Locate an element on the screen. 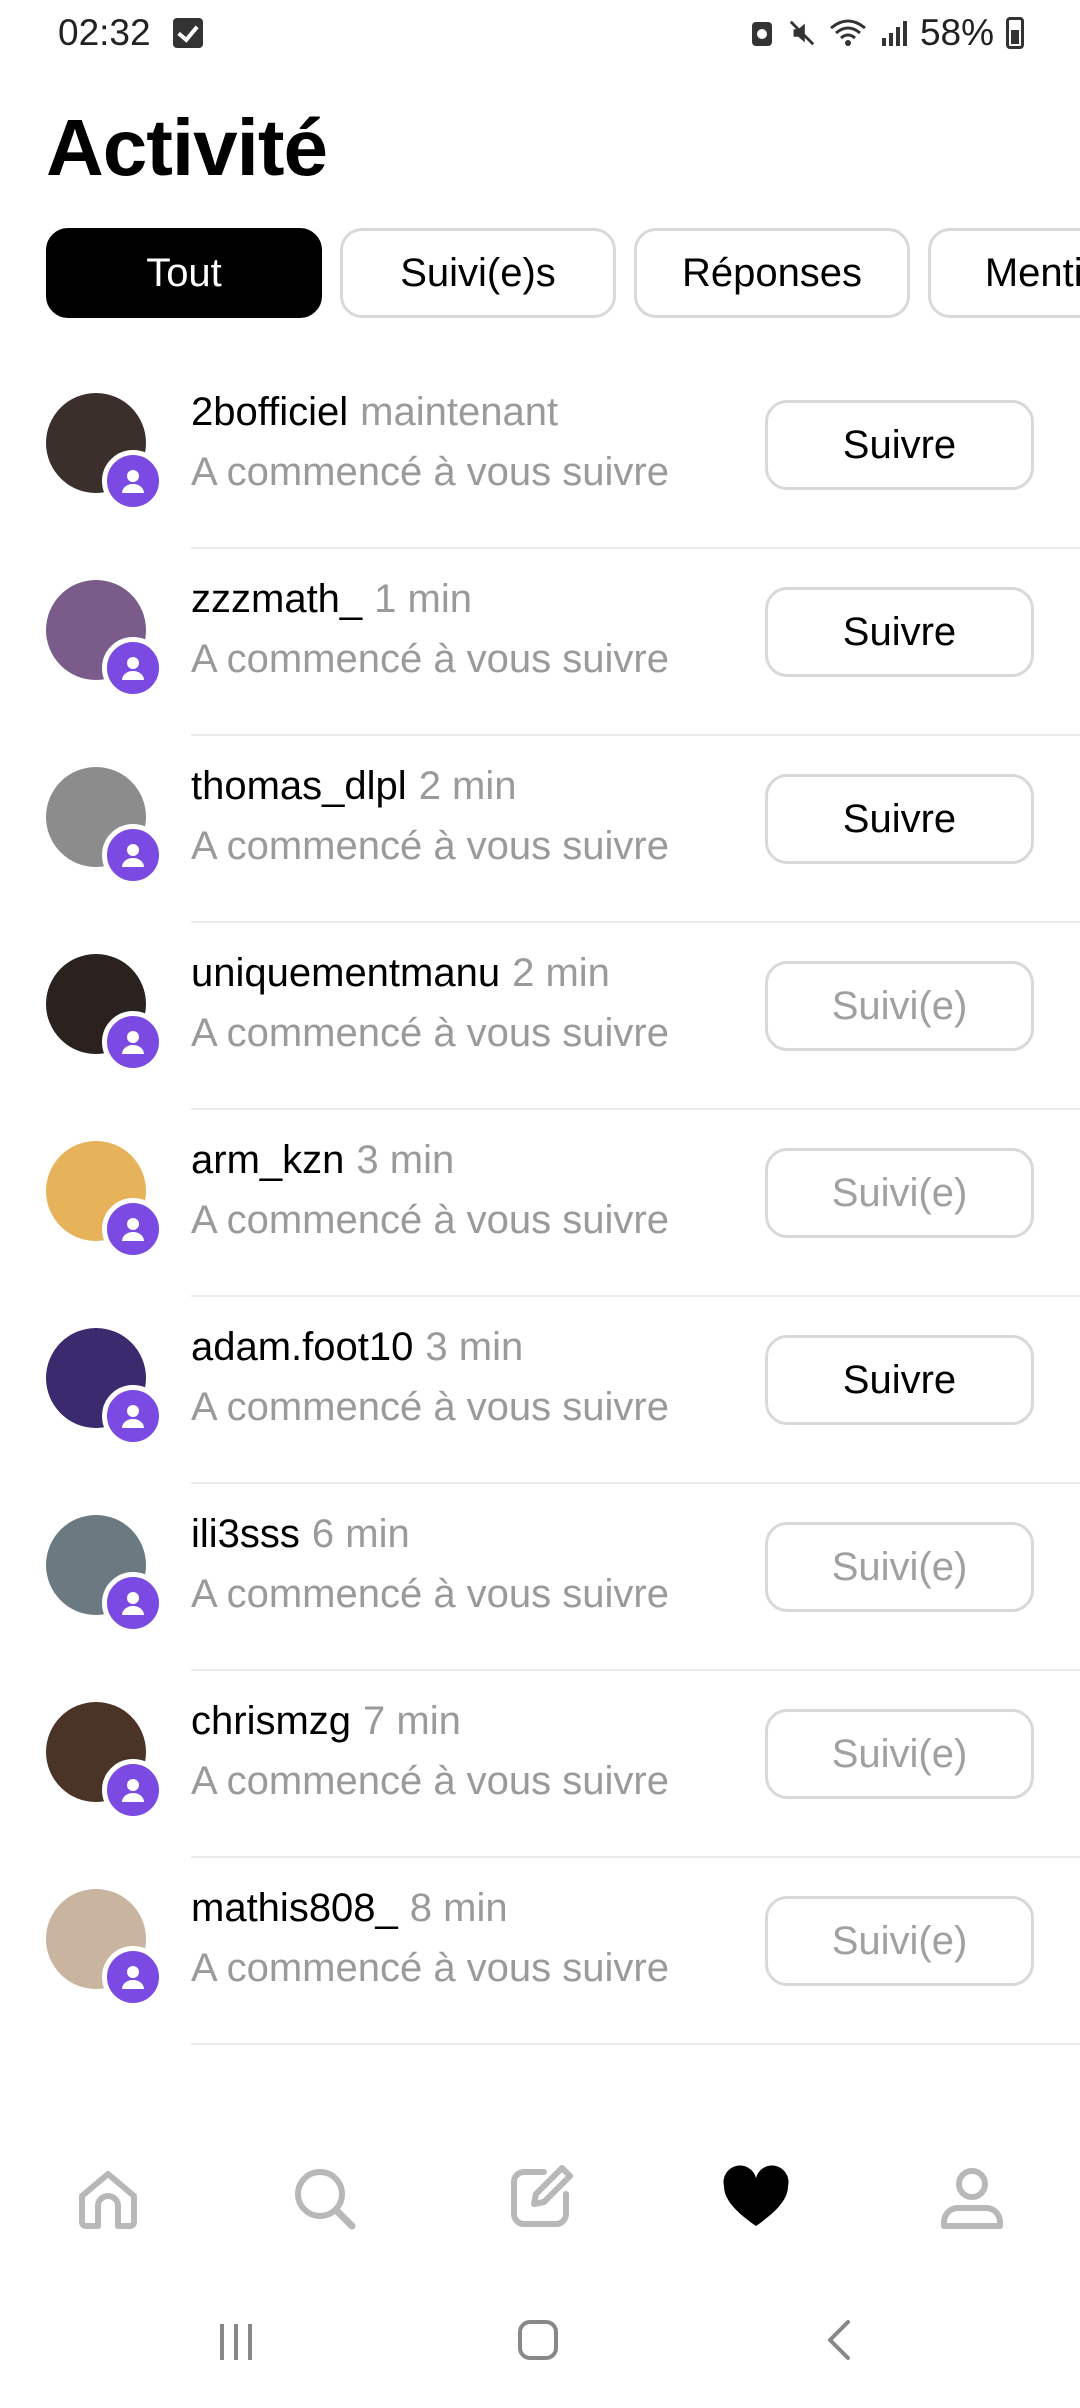 The width and height of the screenshot is (1080, 2408). profile-icon is located at coordinates (972, 2198).